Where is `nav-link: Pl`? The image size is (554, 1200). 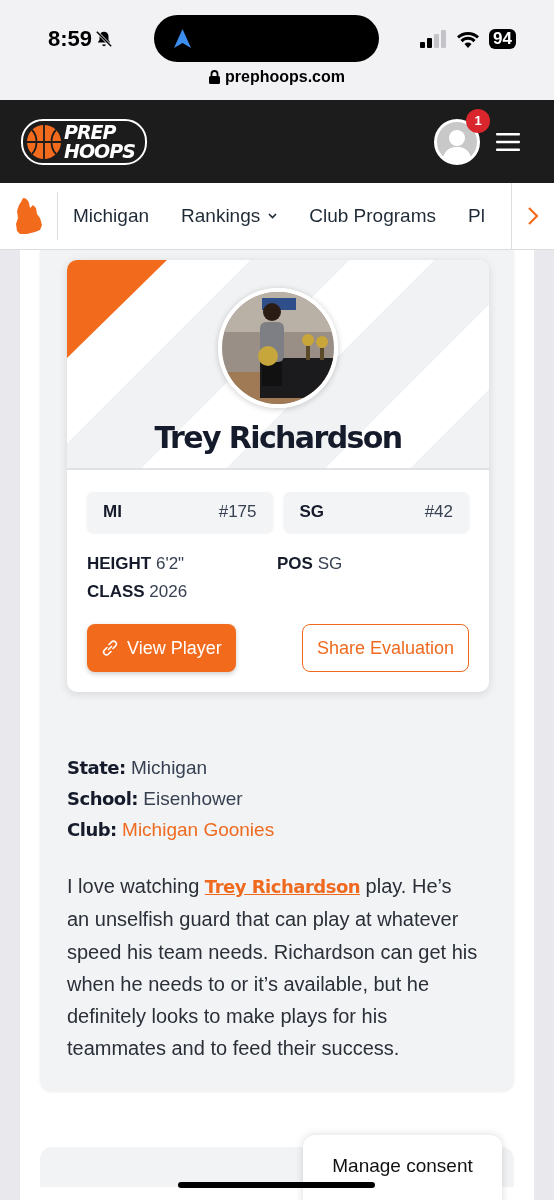
nav-link: Pl is located at coordinates (476, 216).